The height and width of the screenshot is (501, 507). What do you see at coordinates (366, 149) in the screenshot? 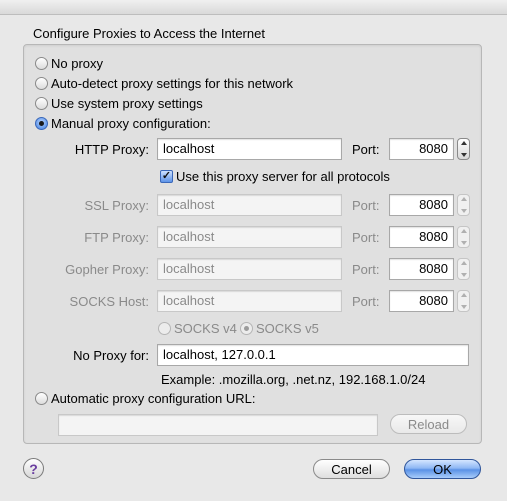
I see `http-port-label: Port:` at bounding box center [366, 149].